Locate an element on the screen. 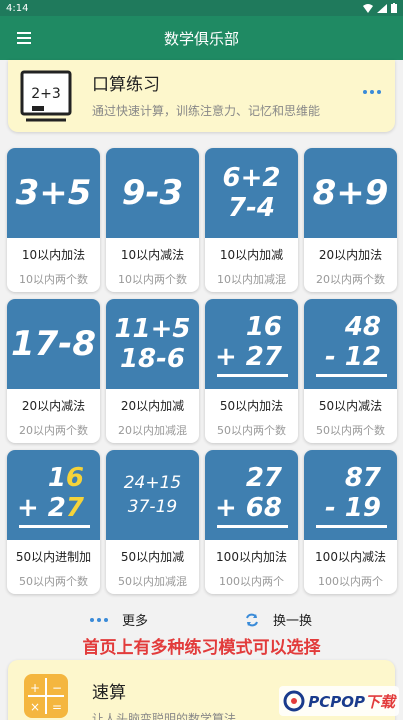 The width and height of the screenshot is (403, 720). tile-sub-within-20: 17-8 20以内减法 20以内两个数 is located at coordinates (53, 371).